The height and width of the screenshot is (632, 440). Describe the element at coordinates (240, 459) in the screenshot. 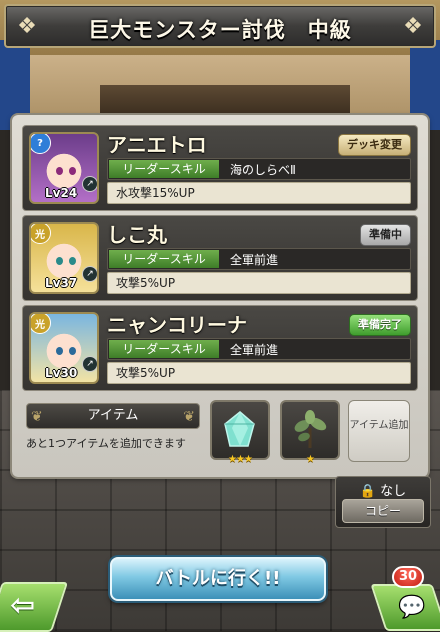

I see `item-stars: ★★★` at that location.